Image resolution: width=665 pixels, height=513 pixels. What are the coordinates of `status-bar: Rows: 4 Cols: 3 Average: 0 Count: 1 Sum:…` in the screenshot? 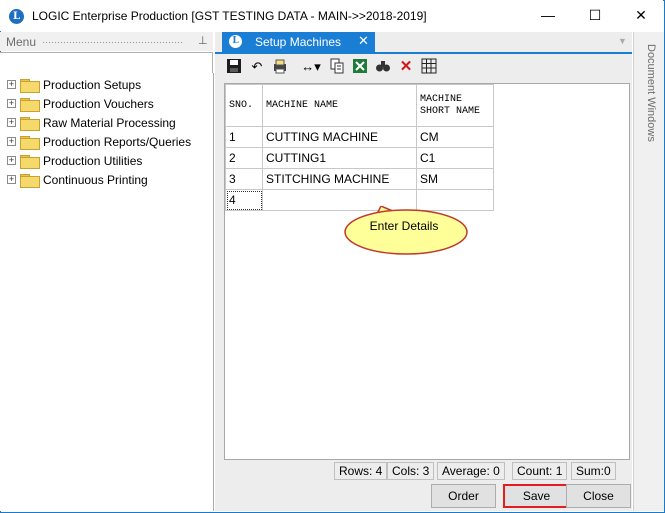 It's located at (481, 470).